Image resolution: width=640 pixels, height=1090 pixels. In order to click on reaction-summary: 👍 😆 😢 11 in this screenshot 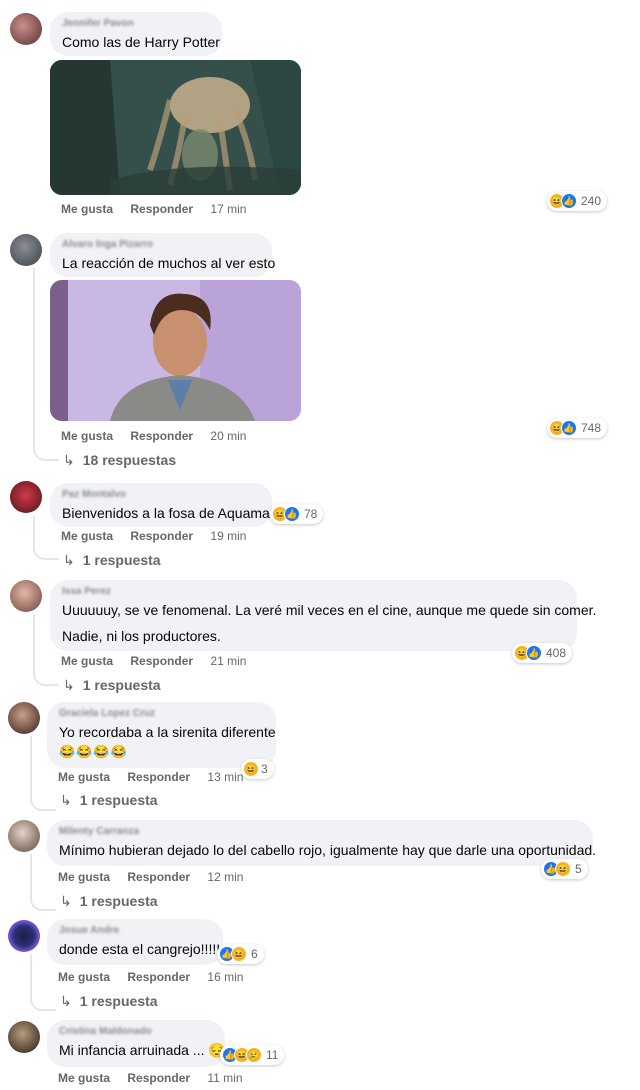, I will do `click(252, 1055)`.